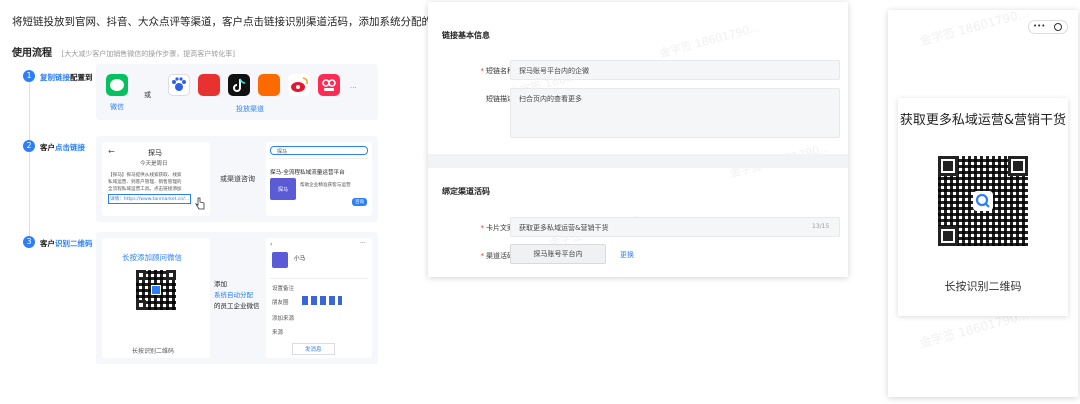 The width and height of the screenshot is (1080, 404). Describe the element at coordinates (638, 161) in the screenshot. I see `section-divider` at that location.